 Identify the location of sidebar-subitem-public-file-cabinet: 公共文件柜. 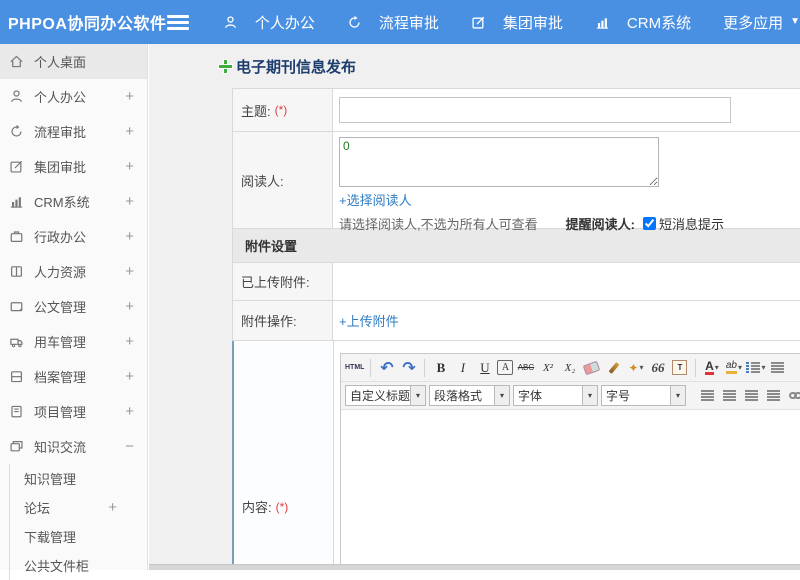
(78, 565).